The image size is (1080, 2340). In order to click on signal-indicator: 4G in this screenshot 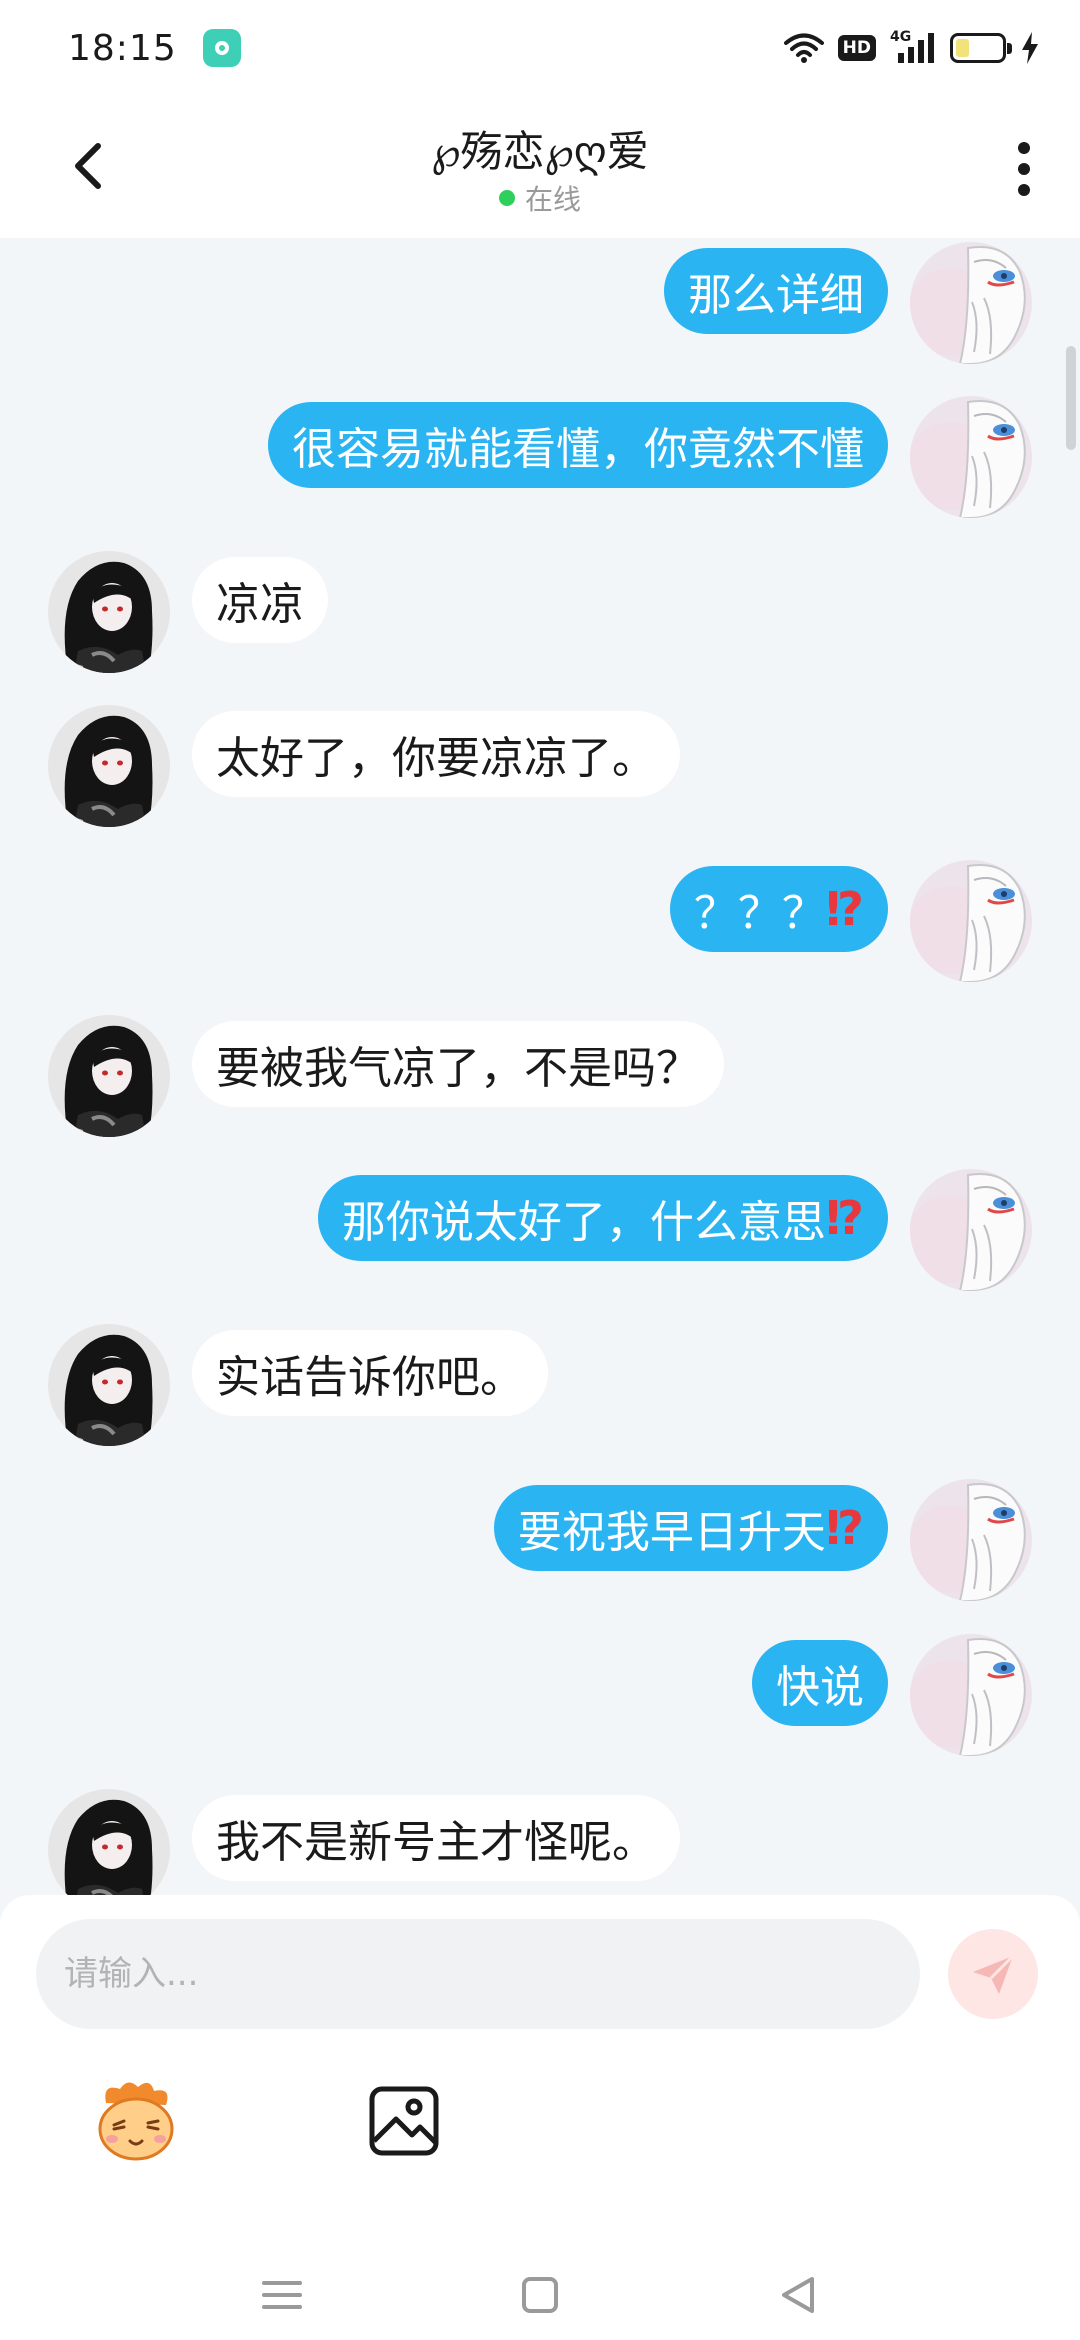, I will do `click(913, 47)`.